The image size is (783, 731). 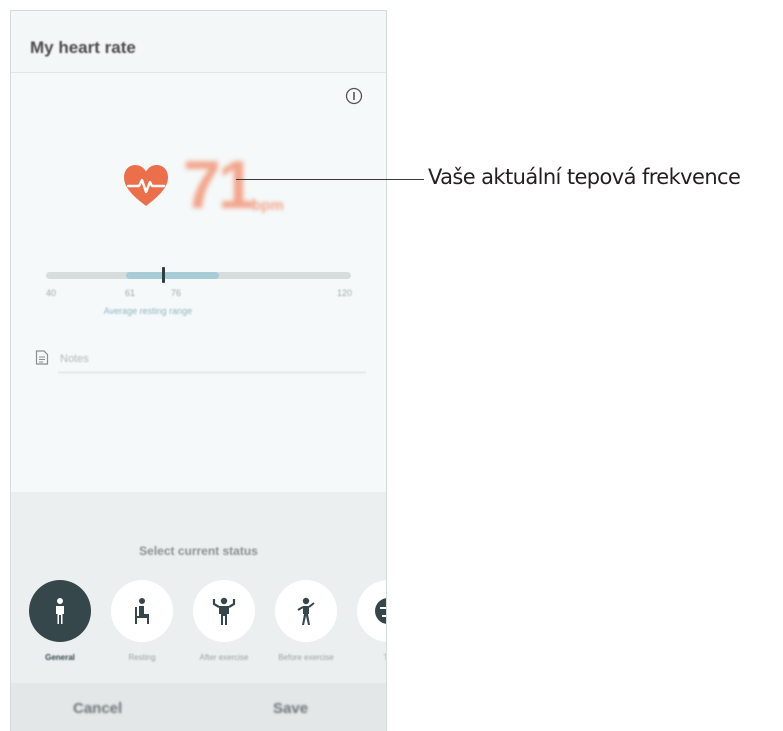 What do you see at coordinates (163, 275) in the screenshot?
I see `current-rate-marker` at bounding box center [163, 275].